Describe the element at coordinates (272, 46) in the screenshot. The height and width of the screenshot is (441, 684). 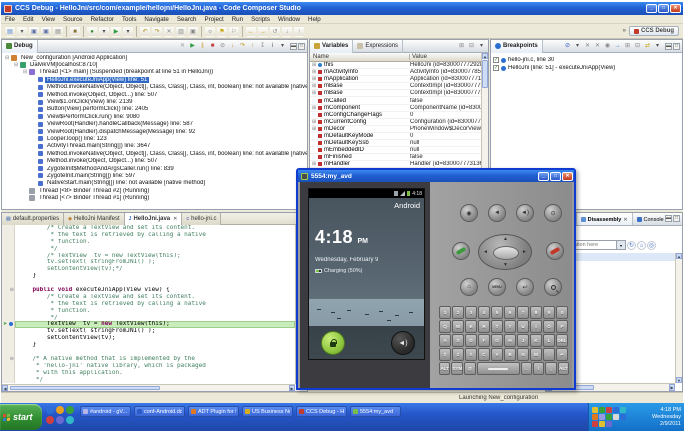
I see `instruction-stepping-icon: i` at that location.